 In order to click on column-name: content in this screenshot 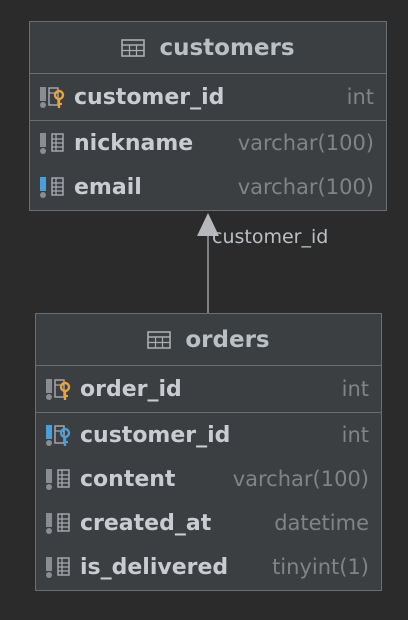, I will do `click(128, 479)`.